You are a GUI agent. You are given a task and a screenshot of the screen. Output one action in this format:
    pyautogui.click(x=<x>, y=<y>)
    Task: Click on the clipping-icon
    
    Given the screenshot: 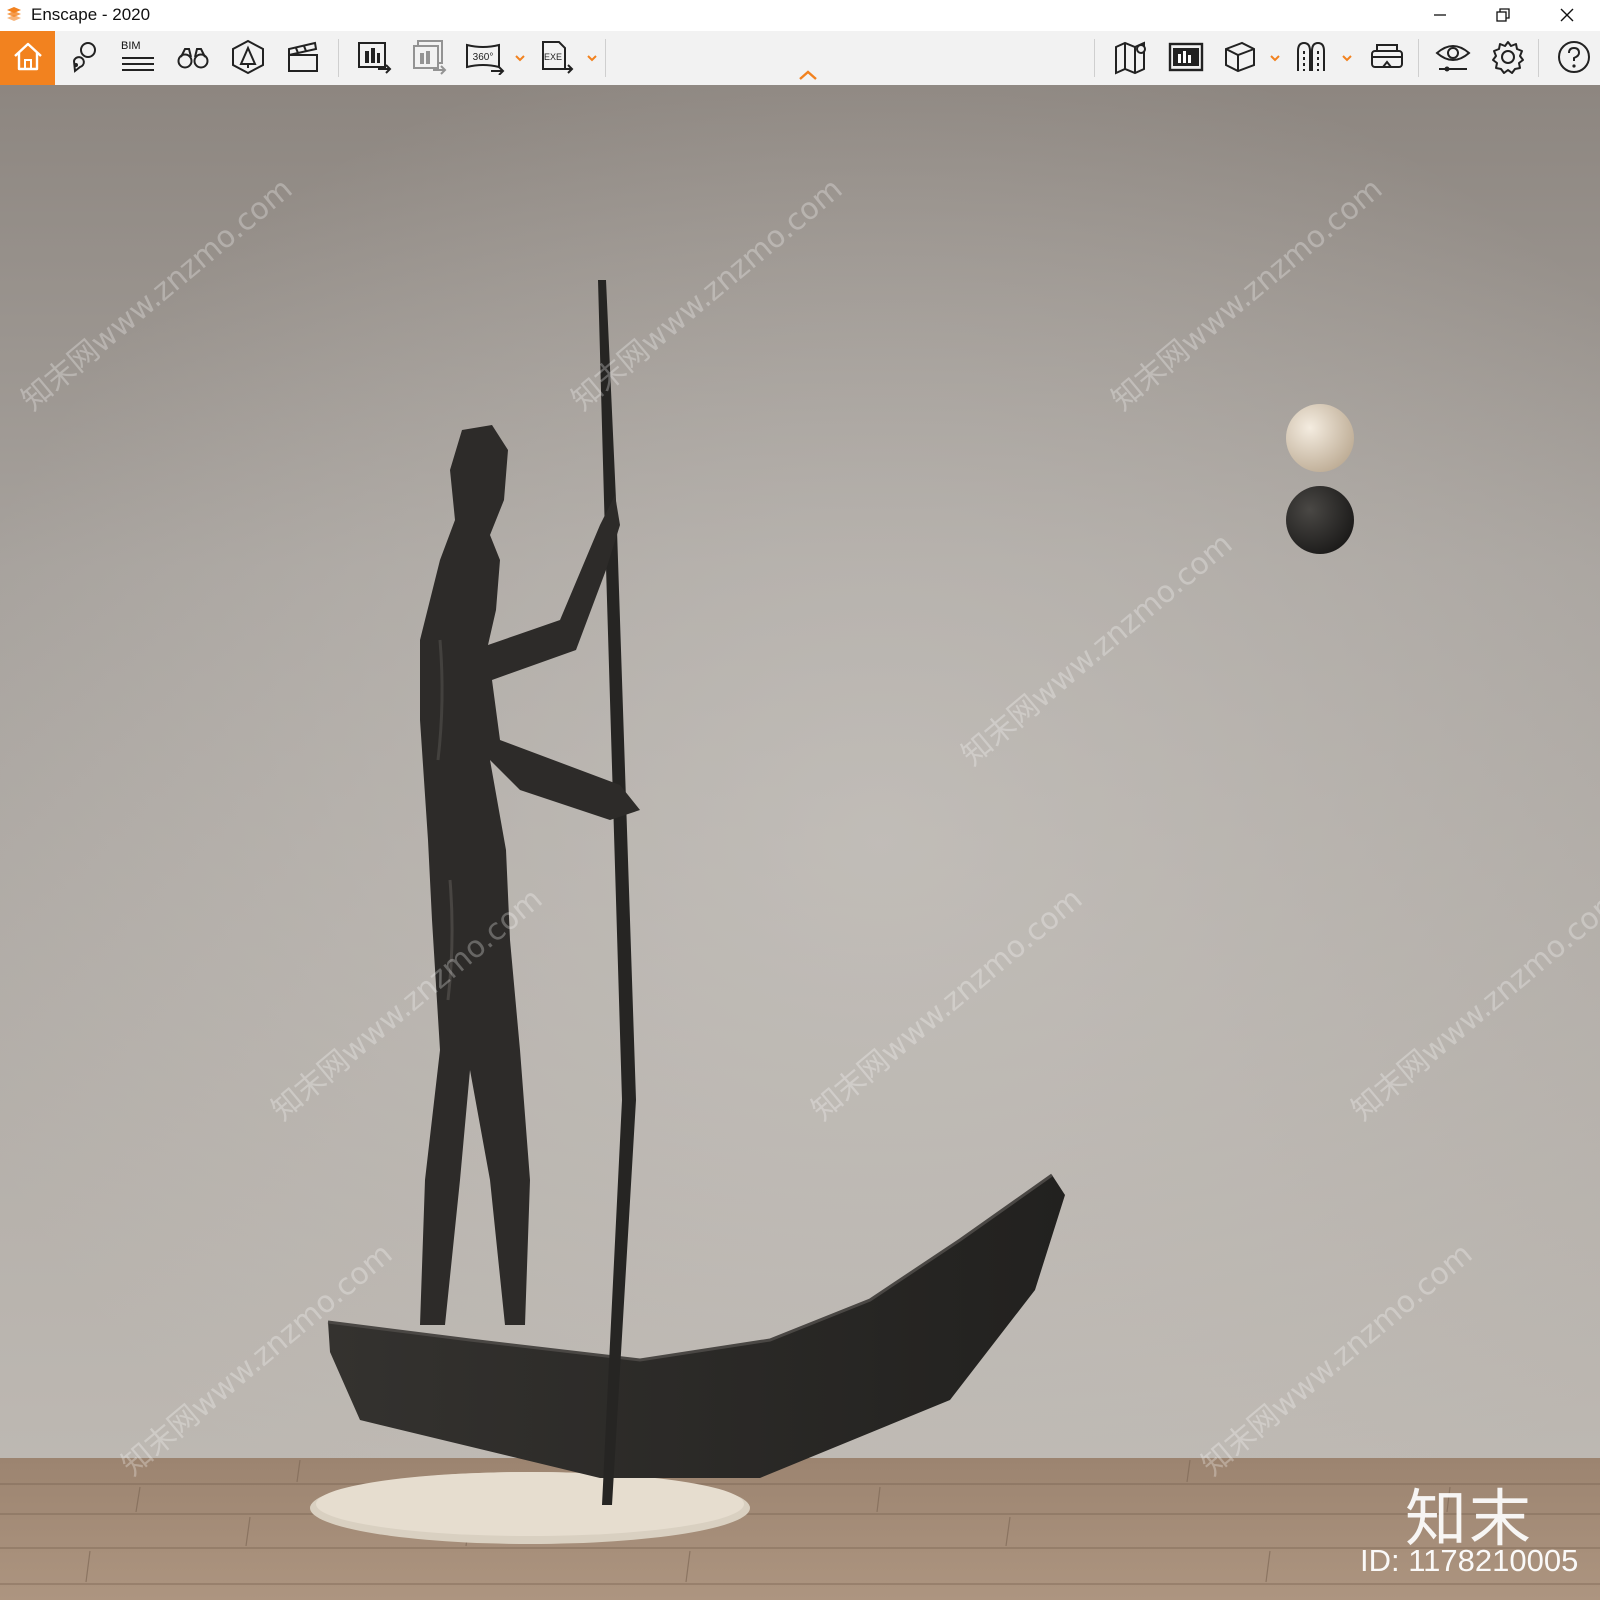 What is the action you would take?
    pyautogui.click(x=1311, y=56)
    